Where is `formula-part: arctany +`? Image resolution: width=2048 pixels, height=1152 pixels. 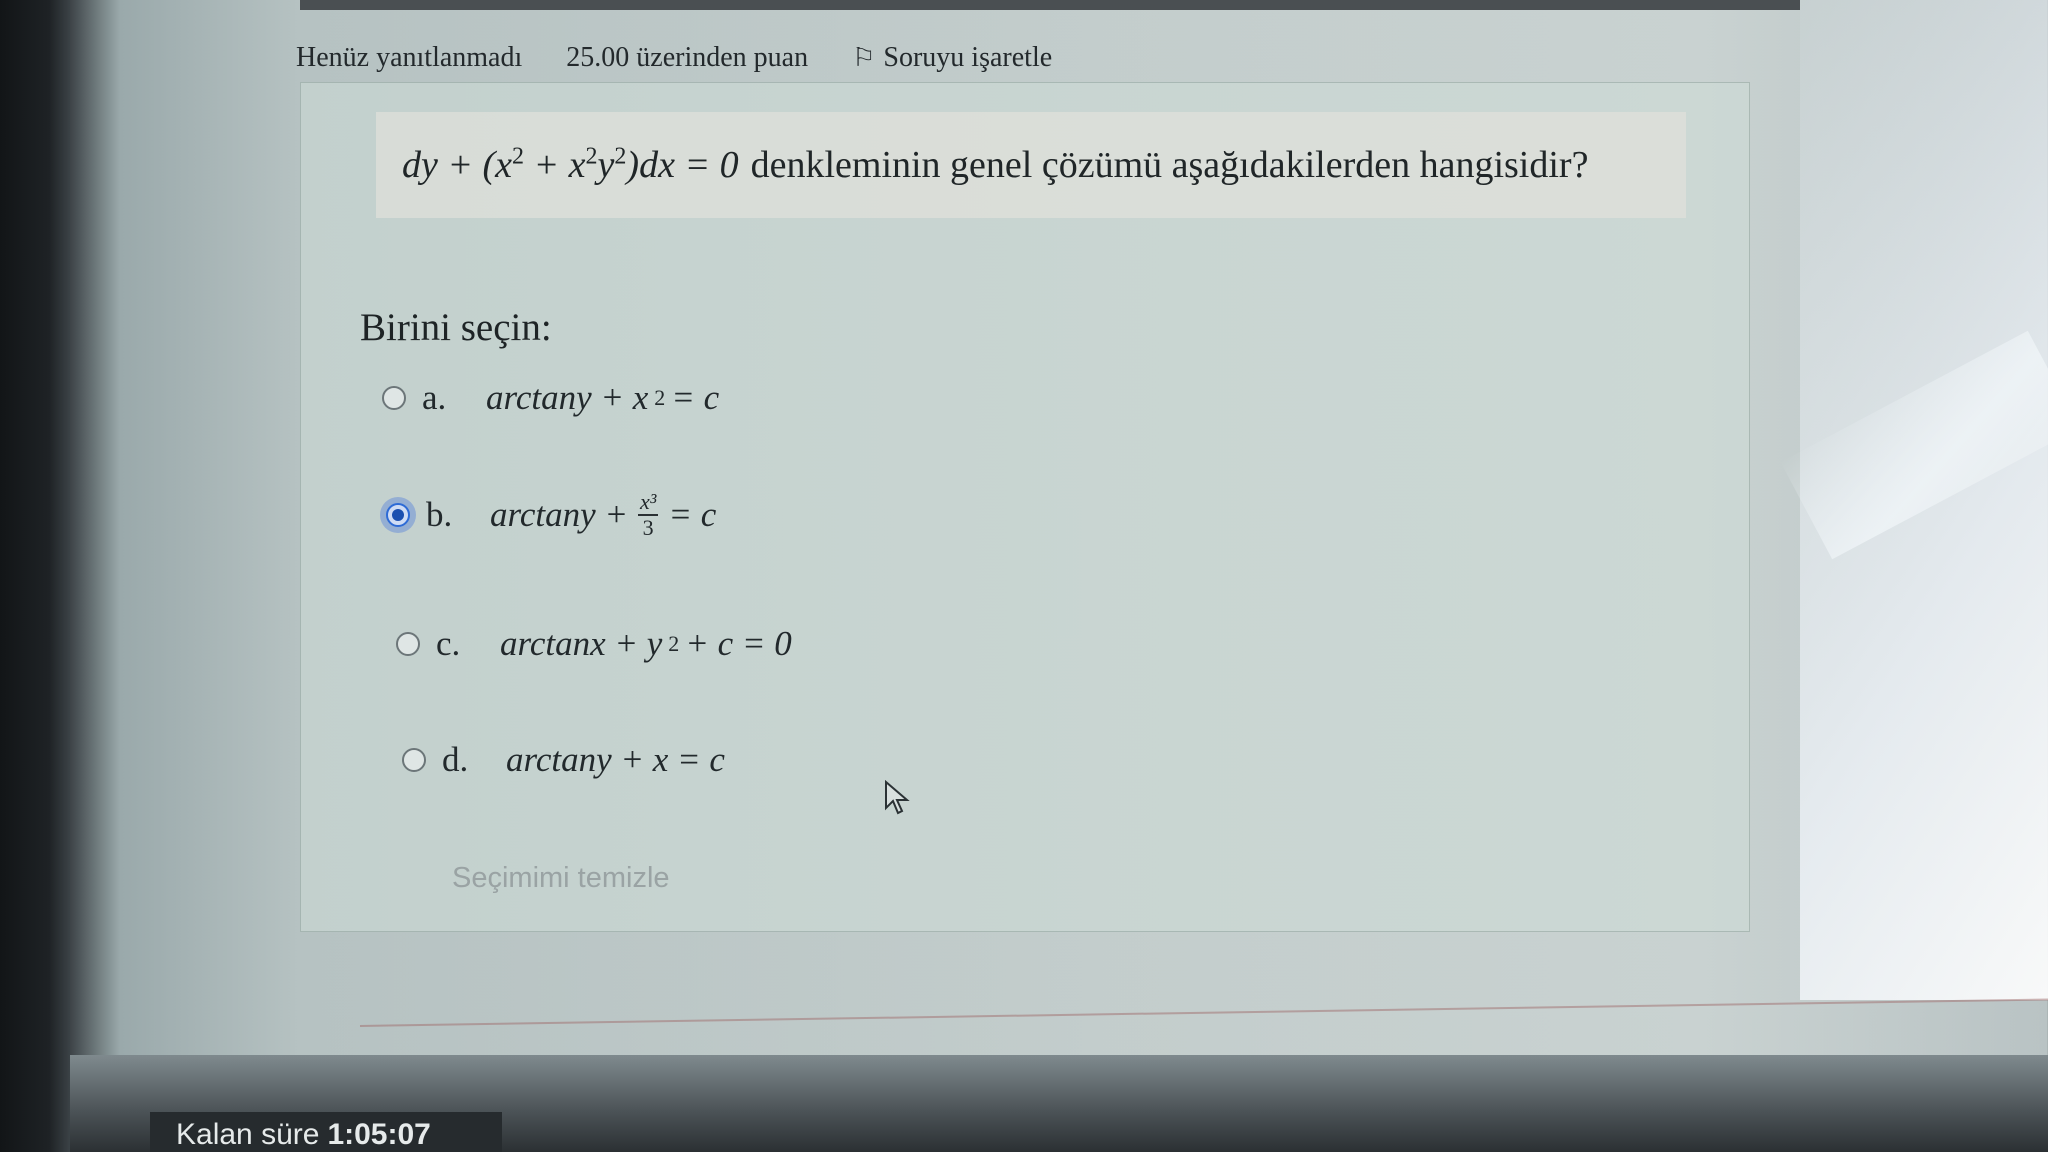 formula-part: arctany + is located at coordinates (559, 515).